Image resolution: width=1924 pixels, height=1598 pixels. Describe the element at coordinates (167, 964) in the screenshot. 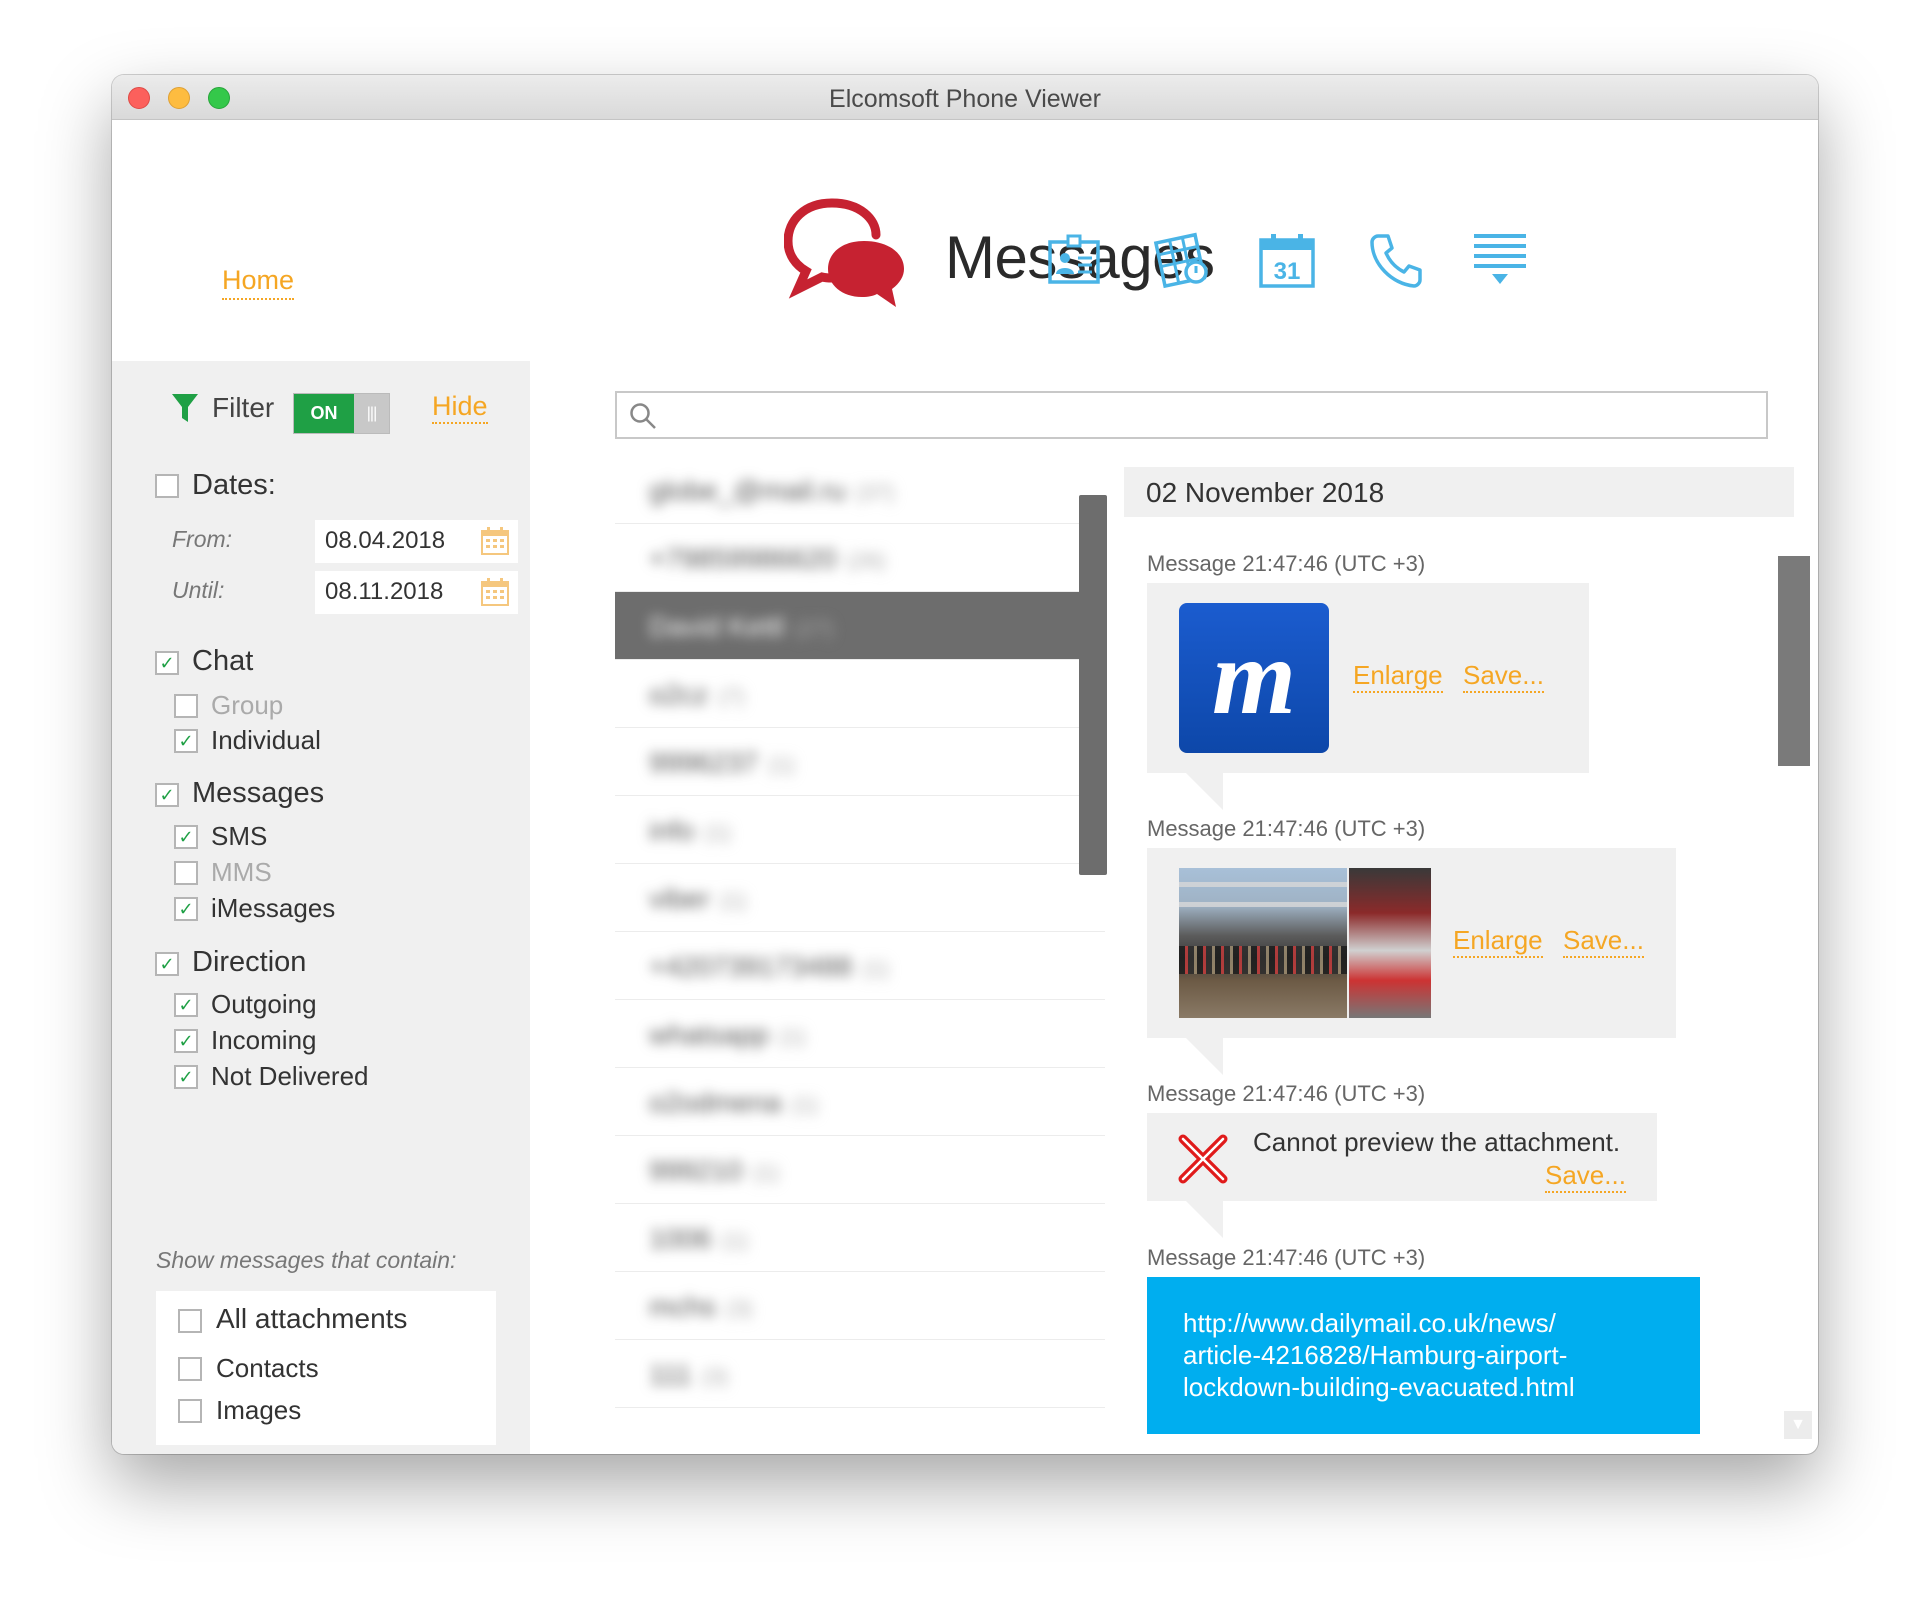

I see `direction-checkbox: ✓` at that location.